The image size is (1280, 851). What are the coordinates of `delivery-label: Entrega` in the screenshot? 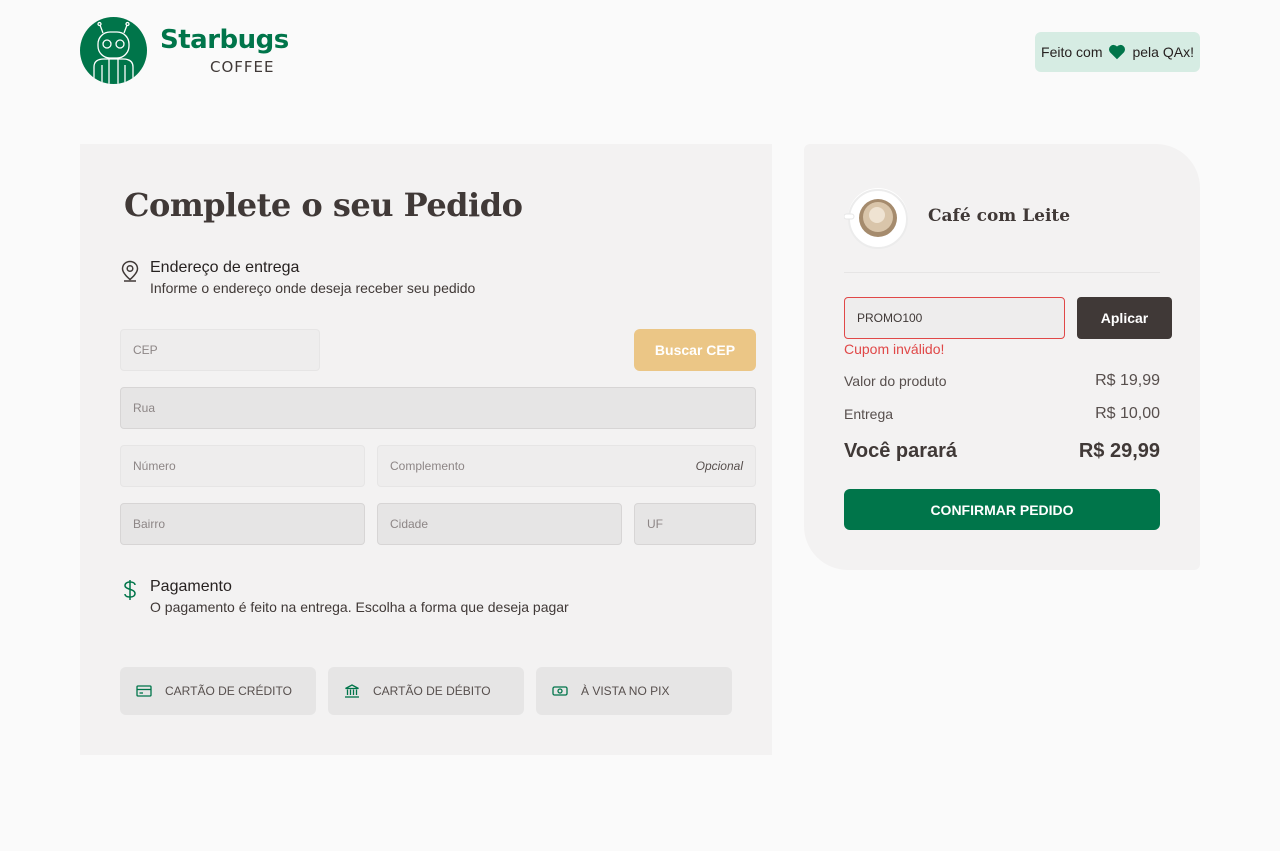 It's located at (869, 414).